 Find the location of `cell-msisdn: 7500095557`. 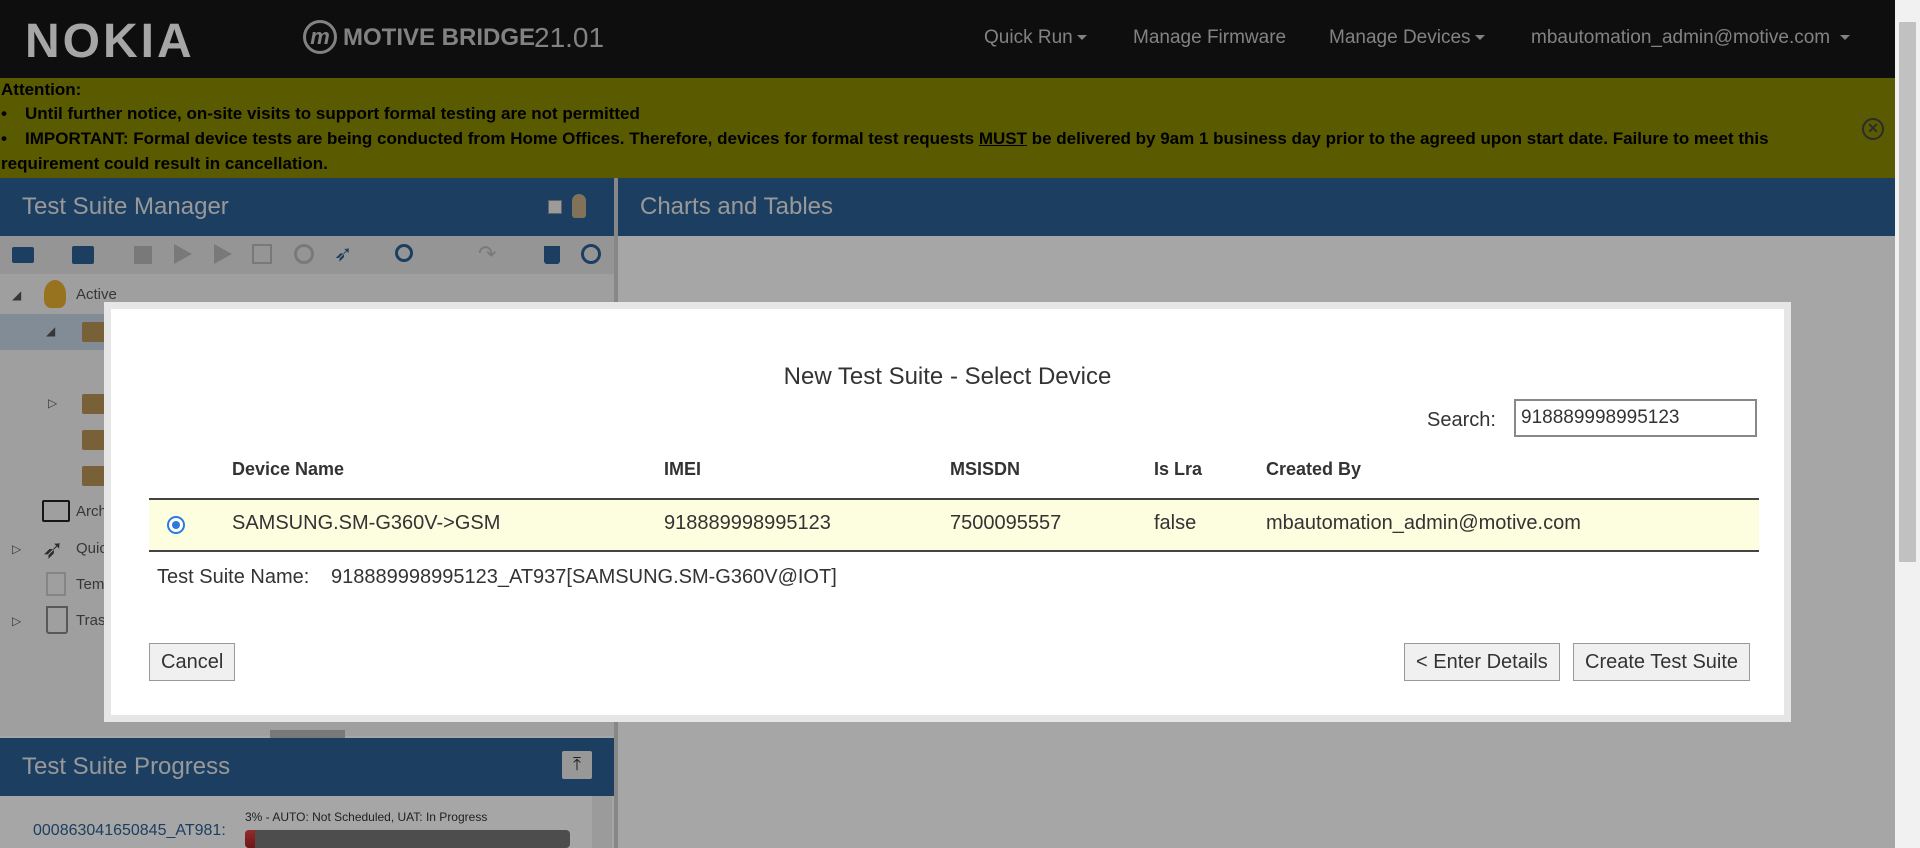

cell-msisdn: 7500095557 is located at coordinates (1006, 523).